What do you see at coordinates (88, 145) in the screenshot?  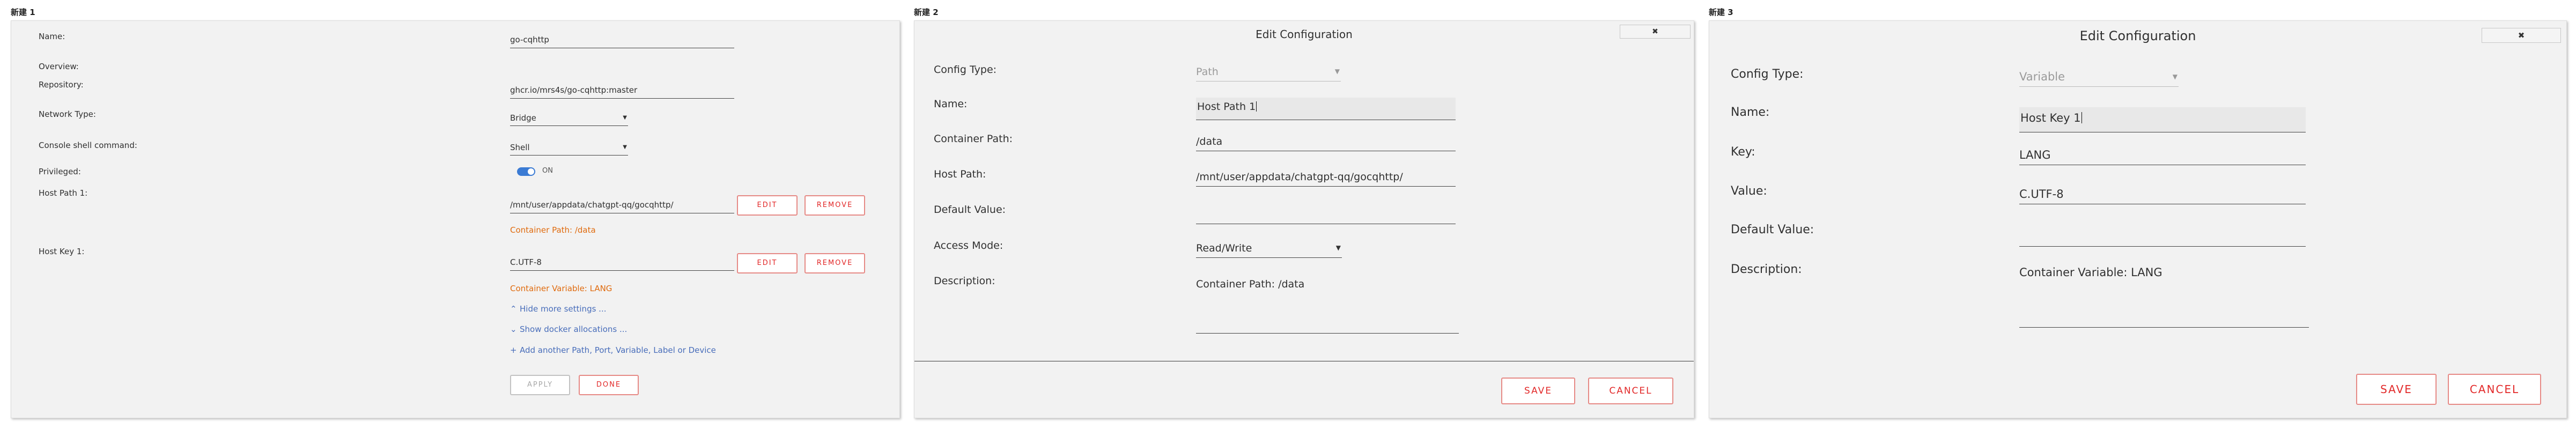 I see `console-shell-label: Console shell command:` at bounding box center [88, 145].